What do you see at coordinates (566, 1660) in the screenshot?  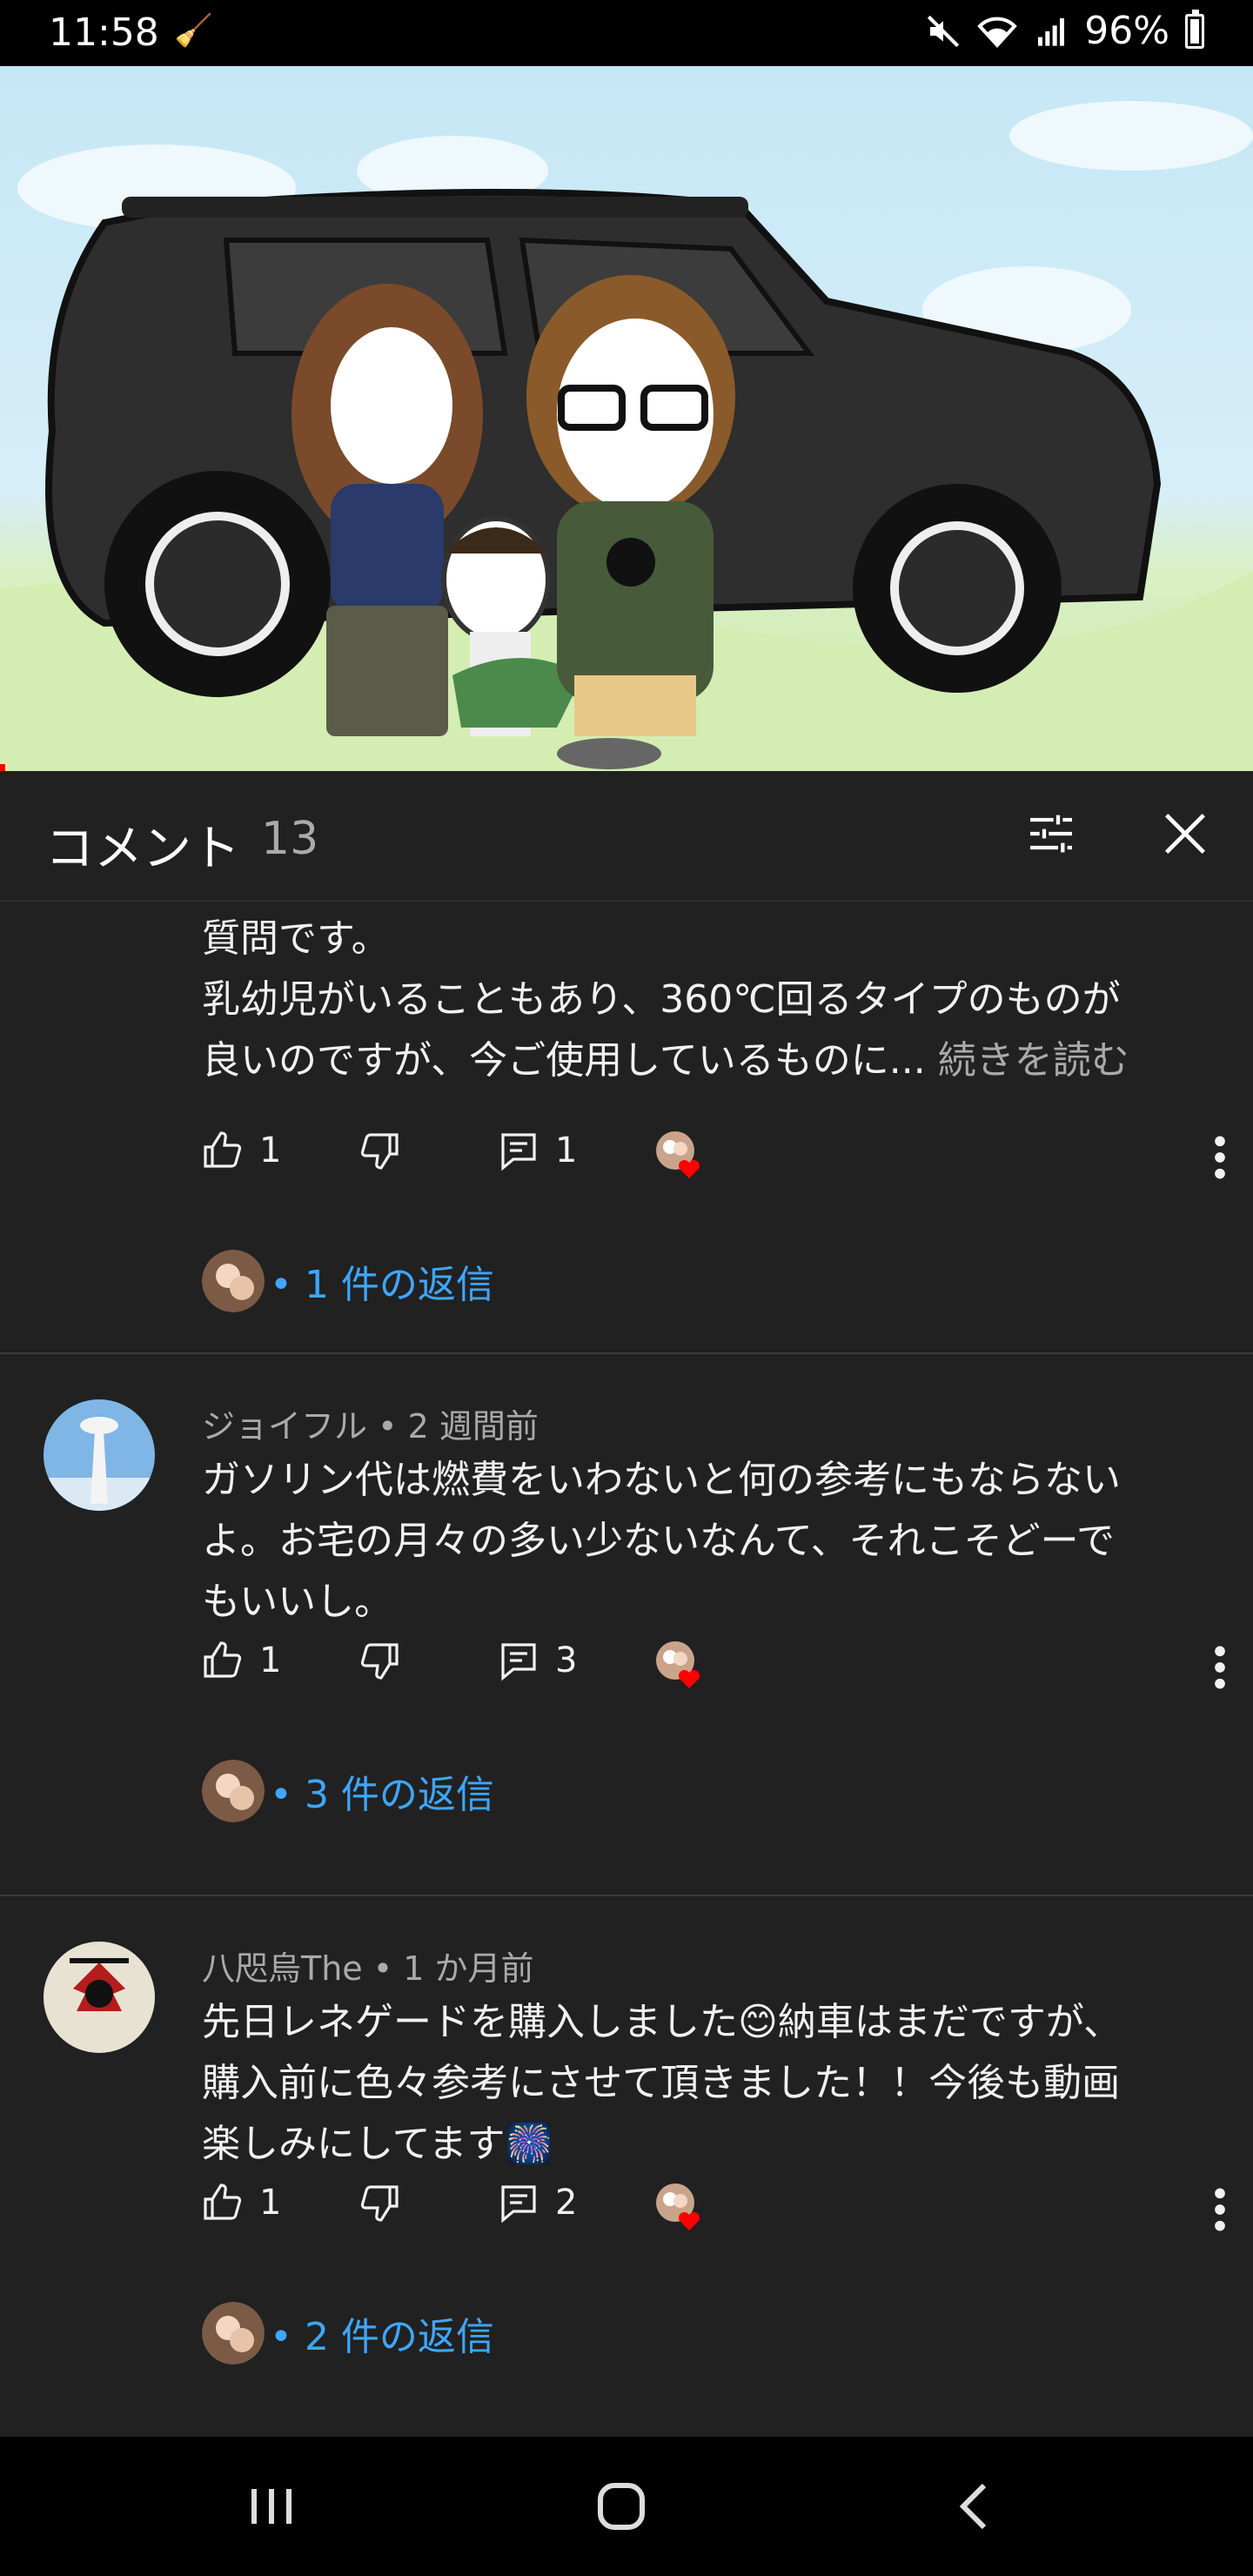 I see `reply-count: 3` at bounding box center [566, 1660].